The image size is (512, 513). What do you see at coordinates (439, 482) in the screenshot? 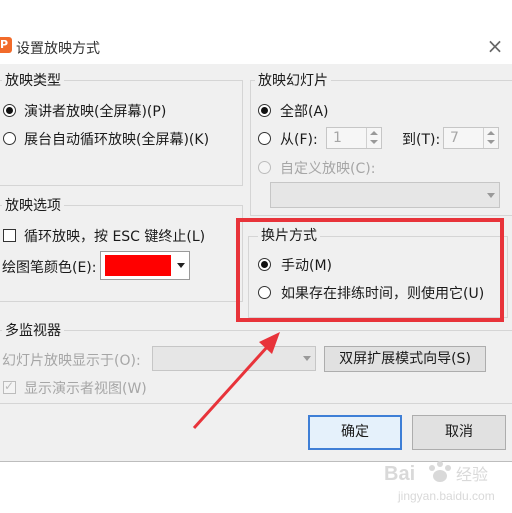
I see `watermark-logo: Bai 经验 jingyan.baidu.com` at bounding box center [439, 482].